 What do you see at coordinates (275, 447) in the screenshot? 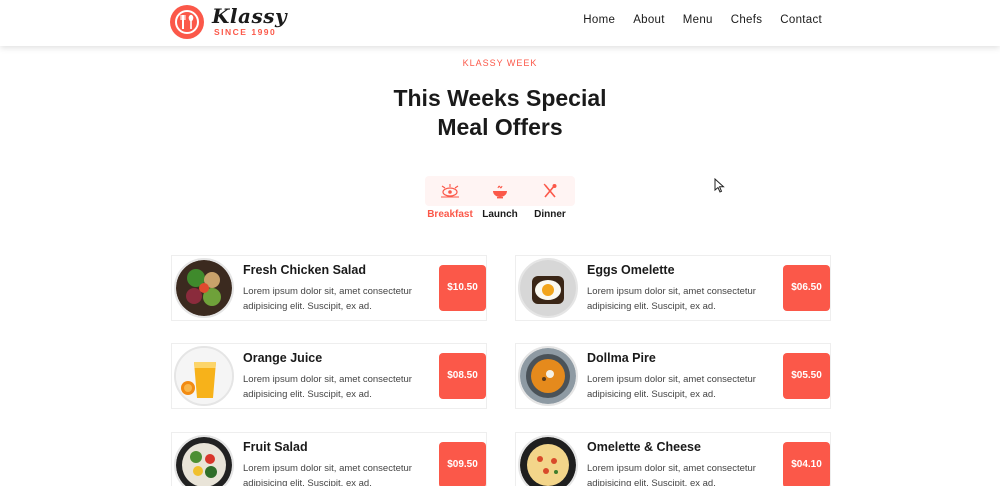
I see `menu-item-name: Fruit Salad` at bounding box center [275, 447].